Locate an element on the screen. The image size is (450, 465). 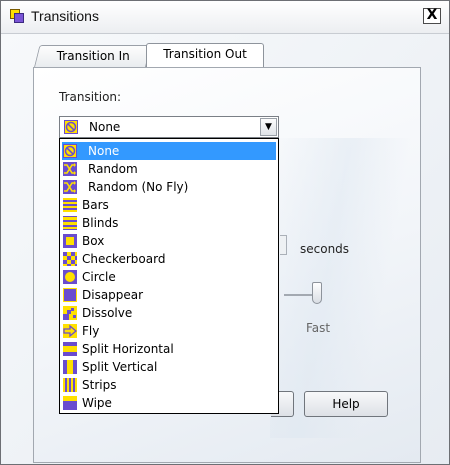
list-item-label: Checkerboard is located at coordinates (124, 259).